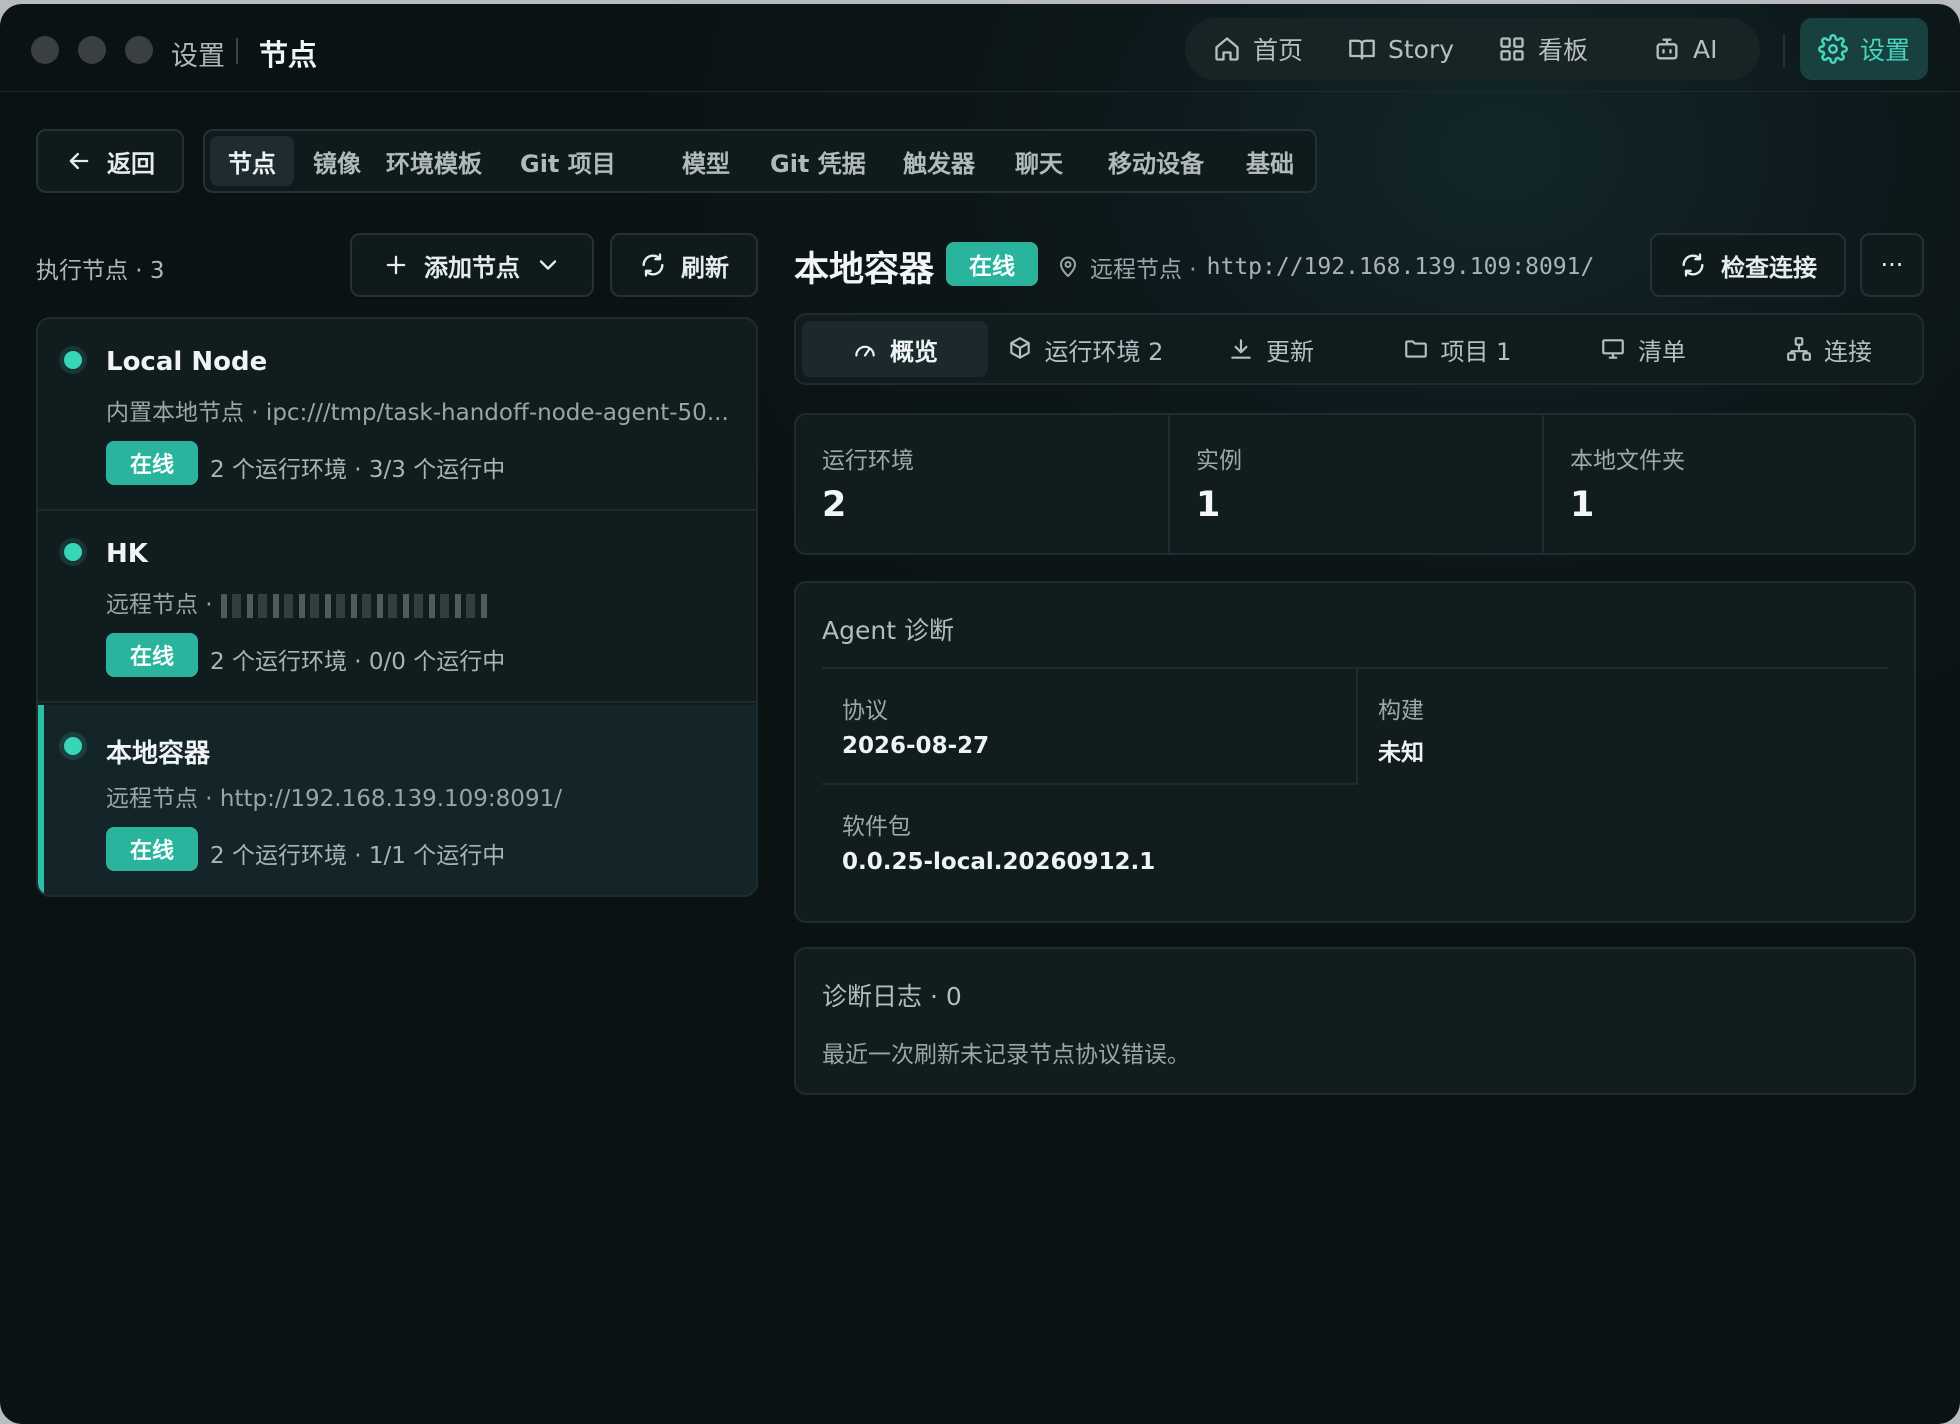 The height and width of the screenshot is (1424, 1960). I want to click on gear-icon, so click(1833, 49).